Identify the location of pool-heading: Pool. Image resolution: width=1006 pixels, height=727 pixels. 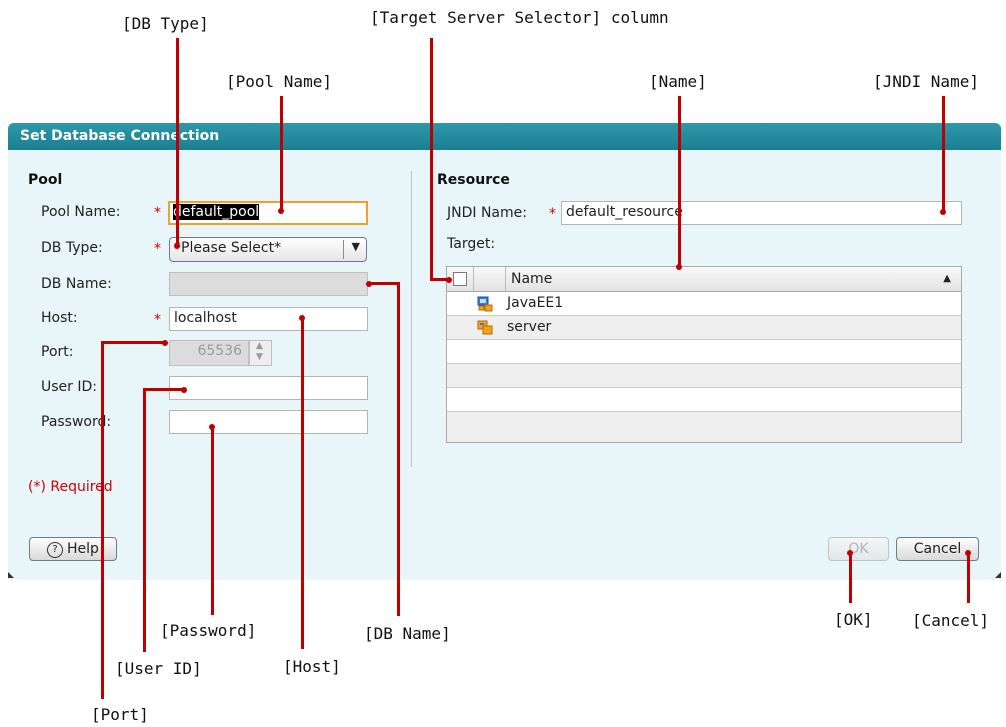
(45, 180).